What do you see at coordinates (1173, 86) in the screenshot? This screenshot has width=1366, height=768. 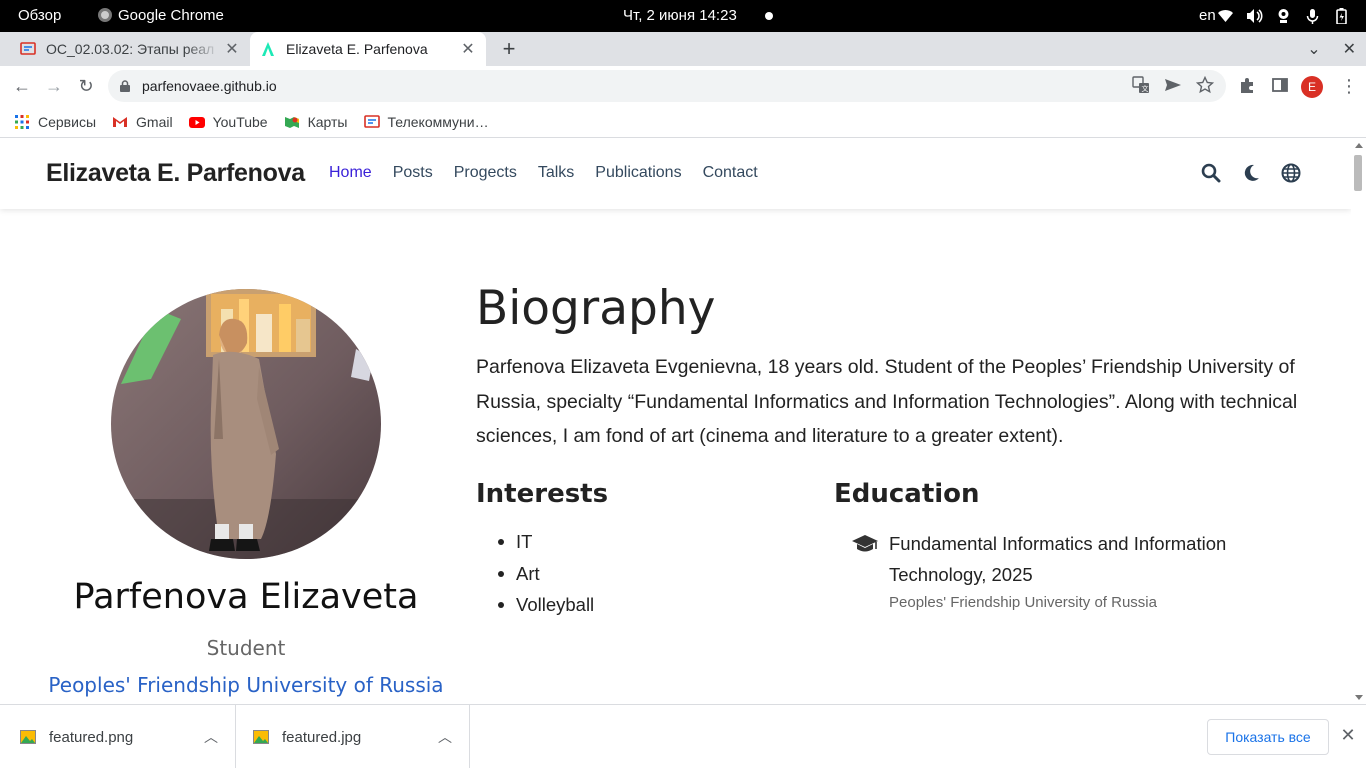 I see `send-icon` at bounding box center [1173, 86].